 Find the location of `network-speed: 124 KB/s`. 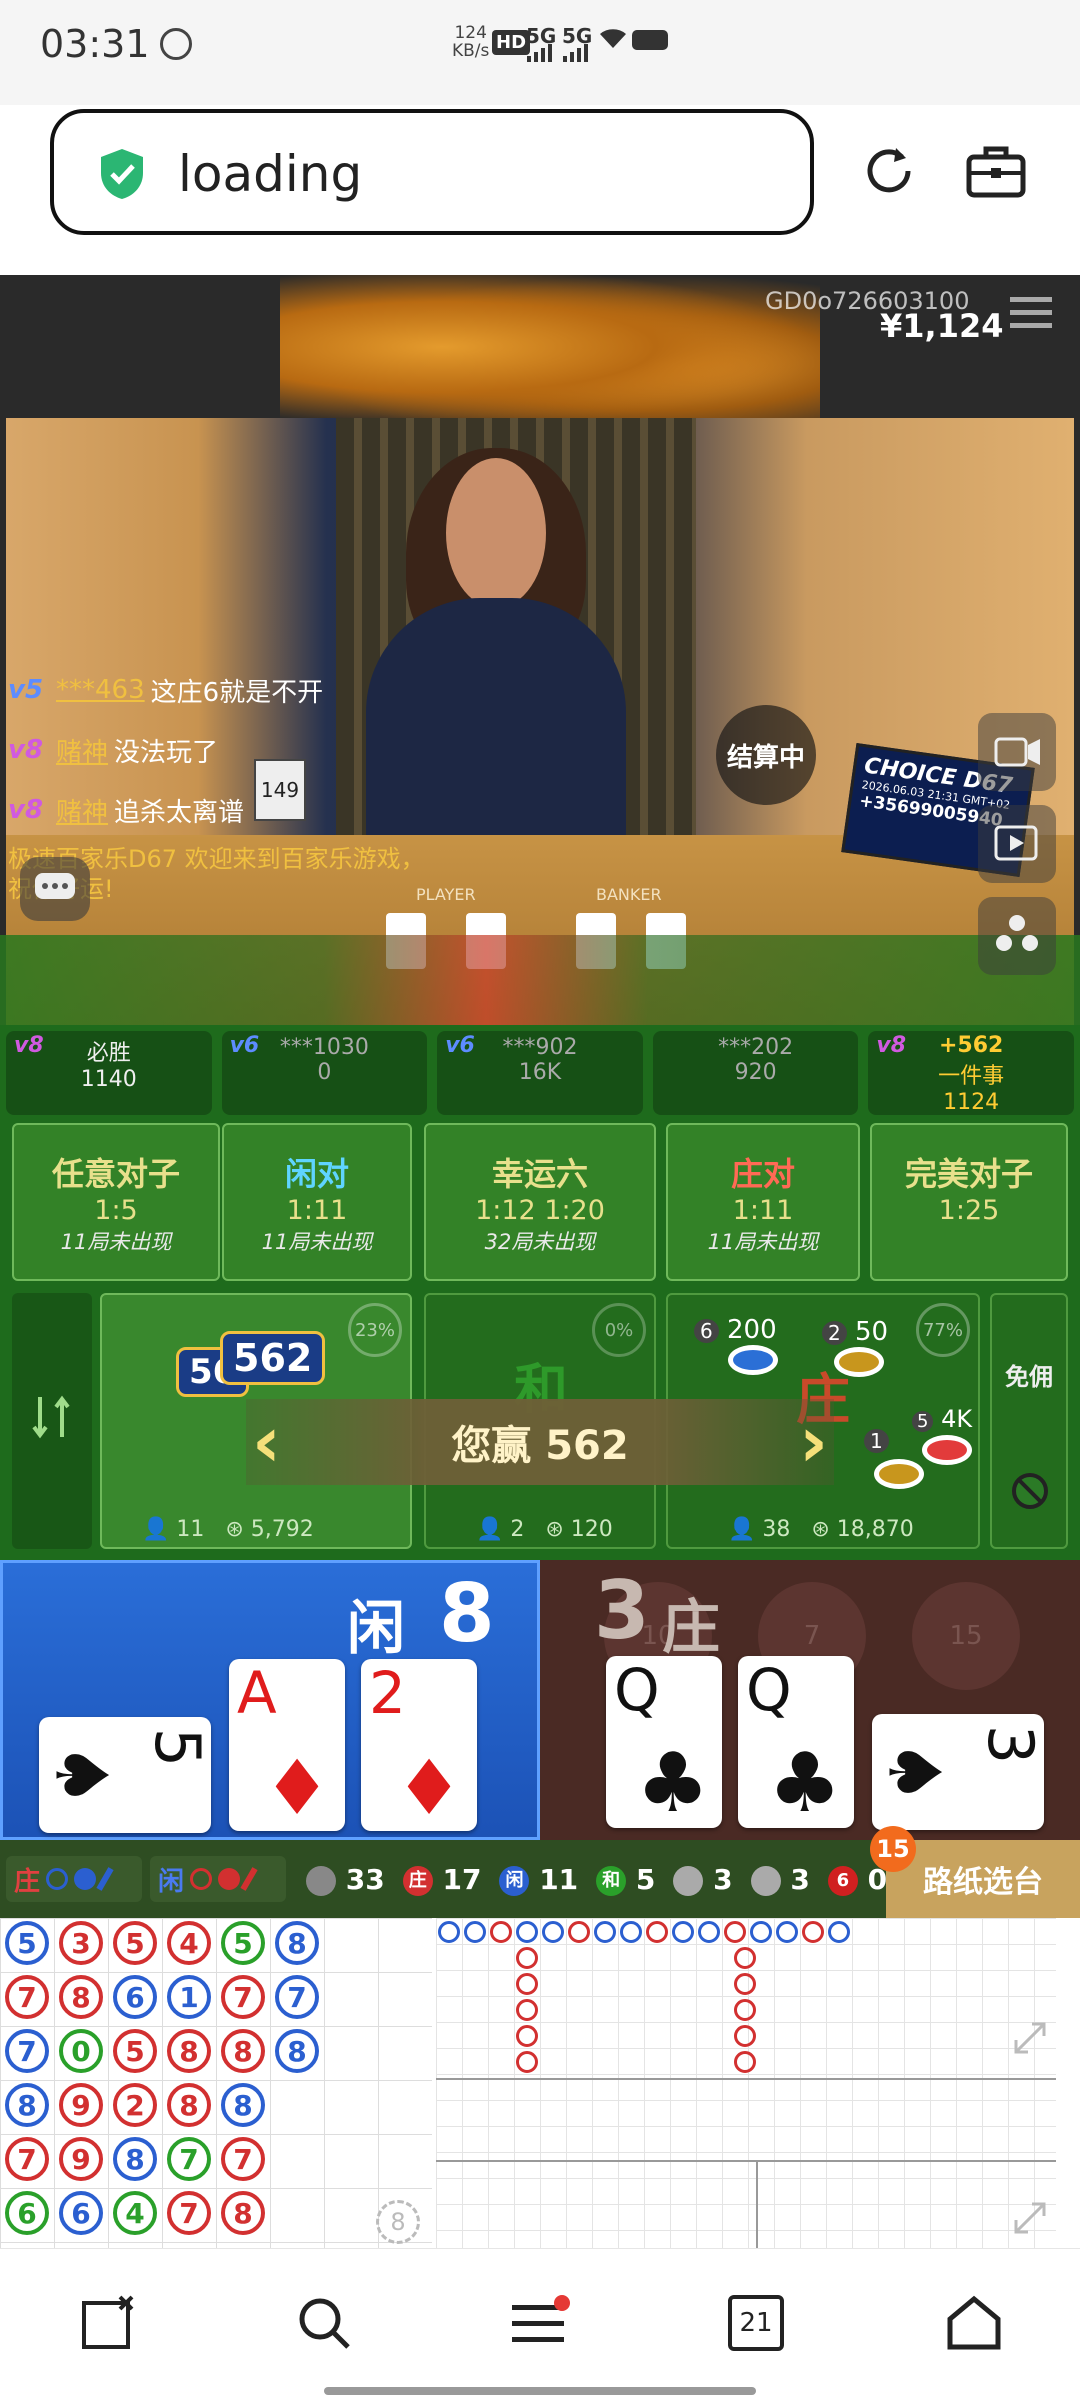

network-speed: 124 KB/s is located at coordinates (471, 42).